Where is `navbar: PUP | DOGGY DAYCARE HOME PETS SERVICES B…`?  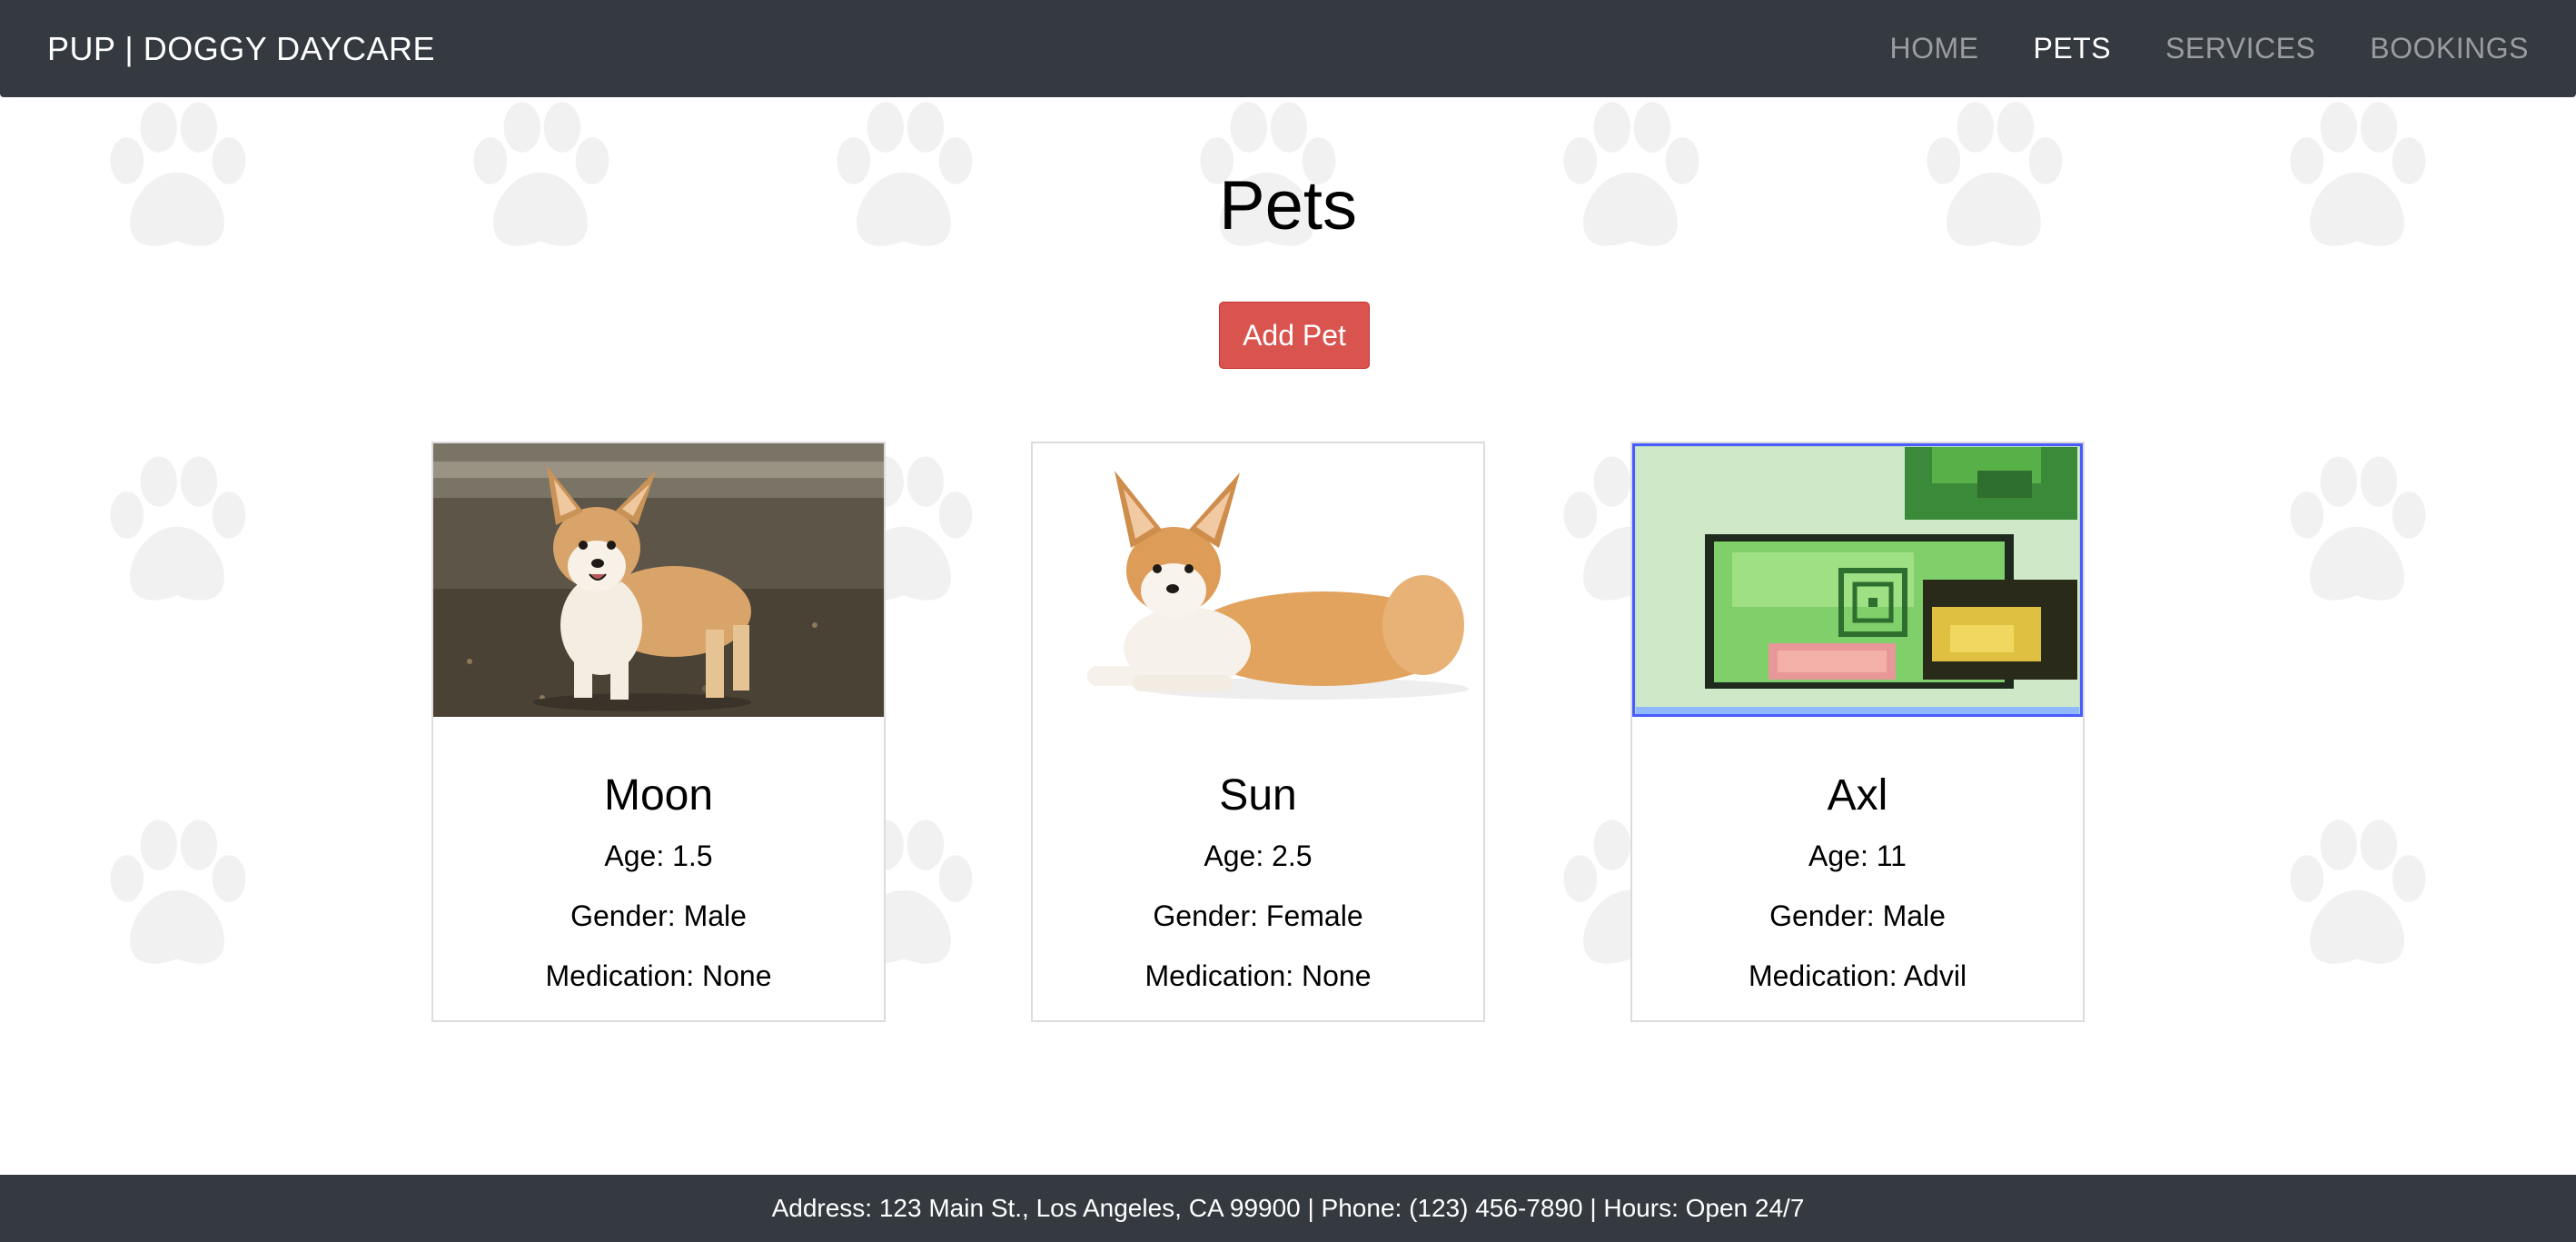
navbar: PUP | DOGGY DAYCARE HOME PETS SERVICES B… is located at coordinates (1288, 48).